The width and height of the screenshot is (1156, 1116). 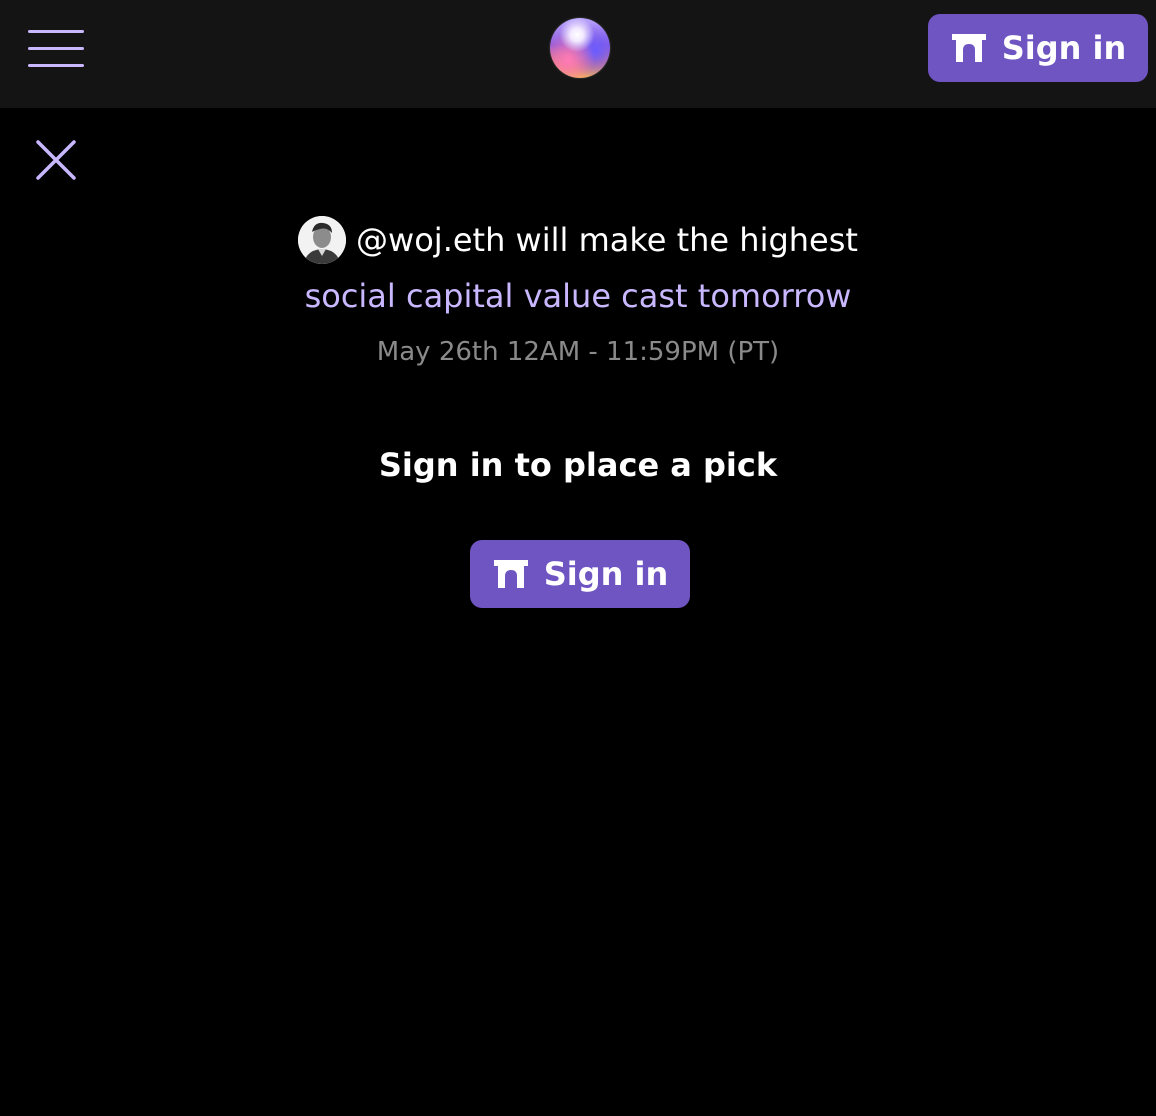 I want to click on timeframe-text: May 26th 12AM - 11:59PM (PT), so click(x=578, y=352).